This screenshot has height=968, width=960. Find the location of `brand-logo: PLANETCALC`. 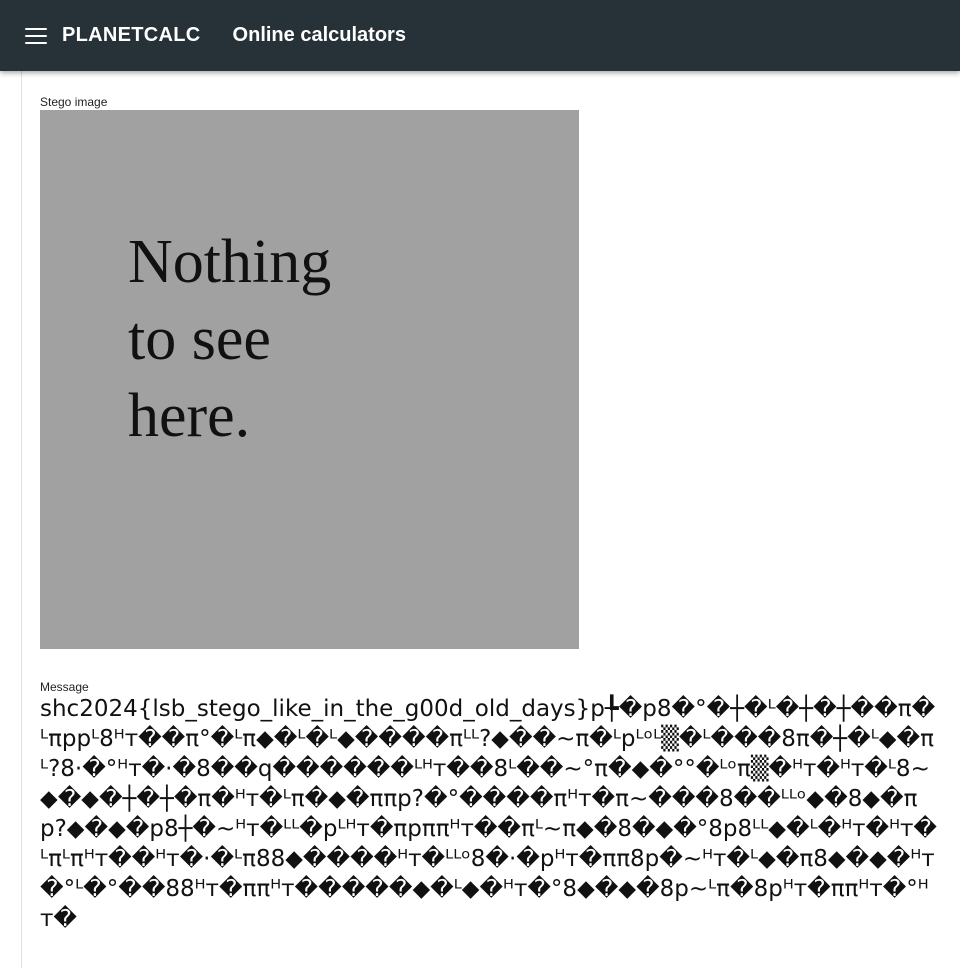

brand-logo: PLANETCALC is located at coordinates (131, 35).